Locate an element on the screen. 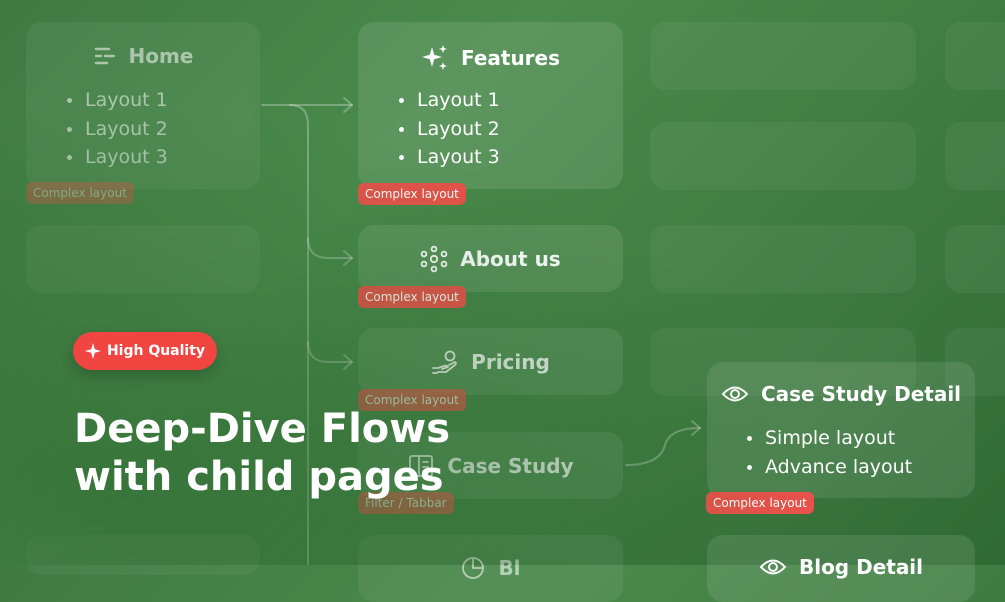 Image resolution: width=1005 pixels, height=602 pixels. features-layout-list: Layout 1 Layout 2 Layout 3 is located at coordinates (449, 129).